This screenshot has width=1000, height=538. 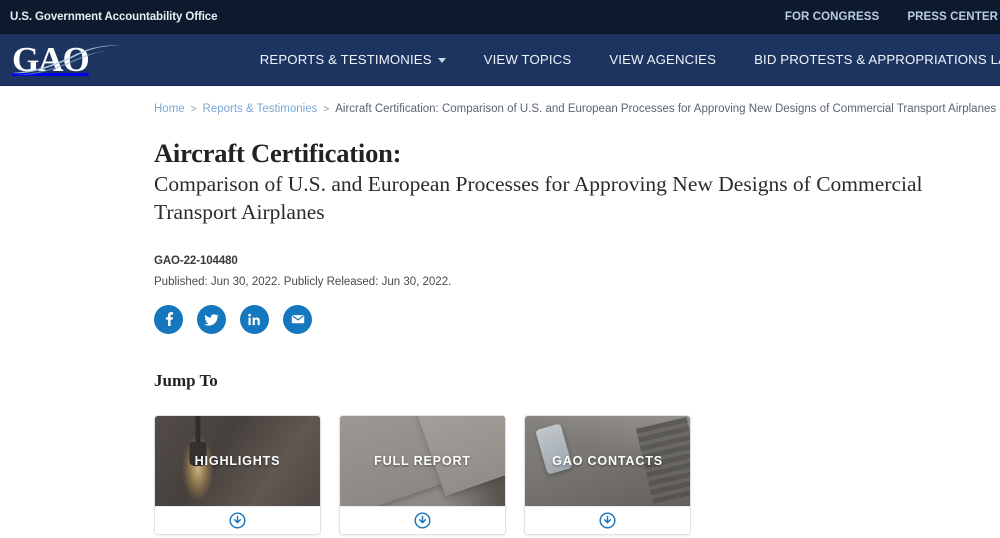 I want to click on email-share-button, so click(x=297, y=319).